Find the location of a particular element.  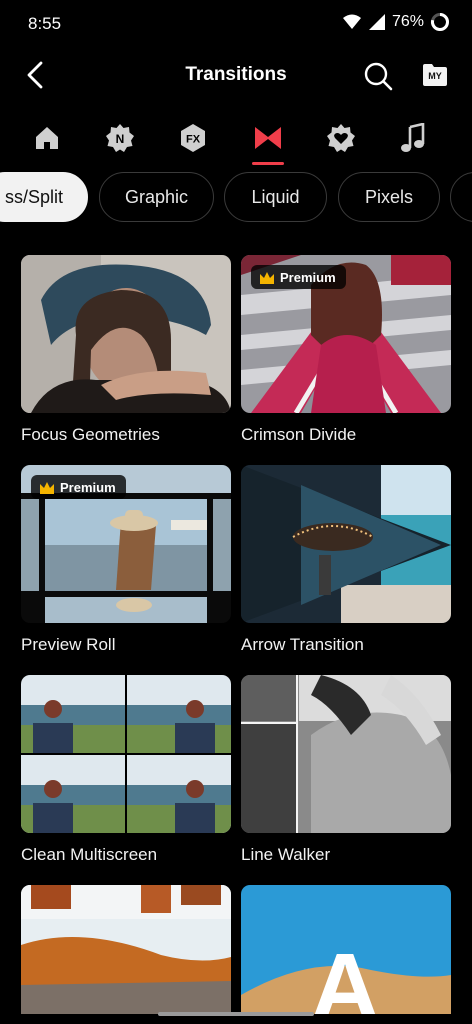

template-title: Focus Geometries is located at coordinates (90, 434).